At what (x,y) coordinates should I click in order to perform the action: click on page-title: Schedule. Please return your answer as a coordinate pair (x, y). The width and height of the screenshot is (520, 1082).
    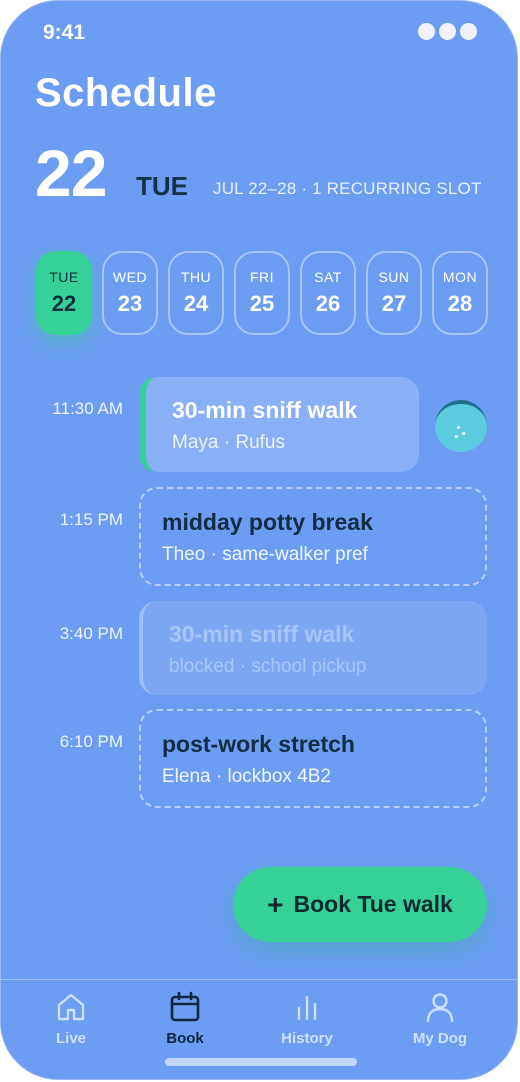
    Looking at the image, I should click on (126, 93).